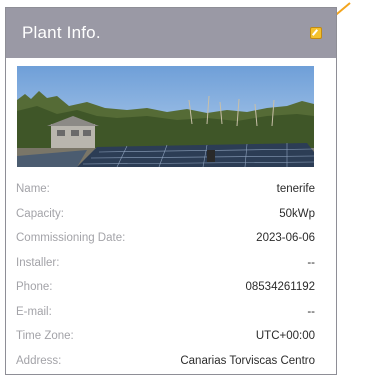  Describe the element at coordinates (316, 33) in the screenshot. I see `edit-icon` at that location.